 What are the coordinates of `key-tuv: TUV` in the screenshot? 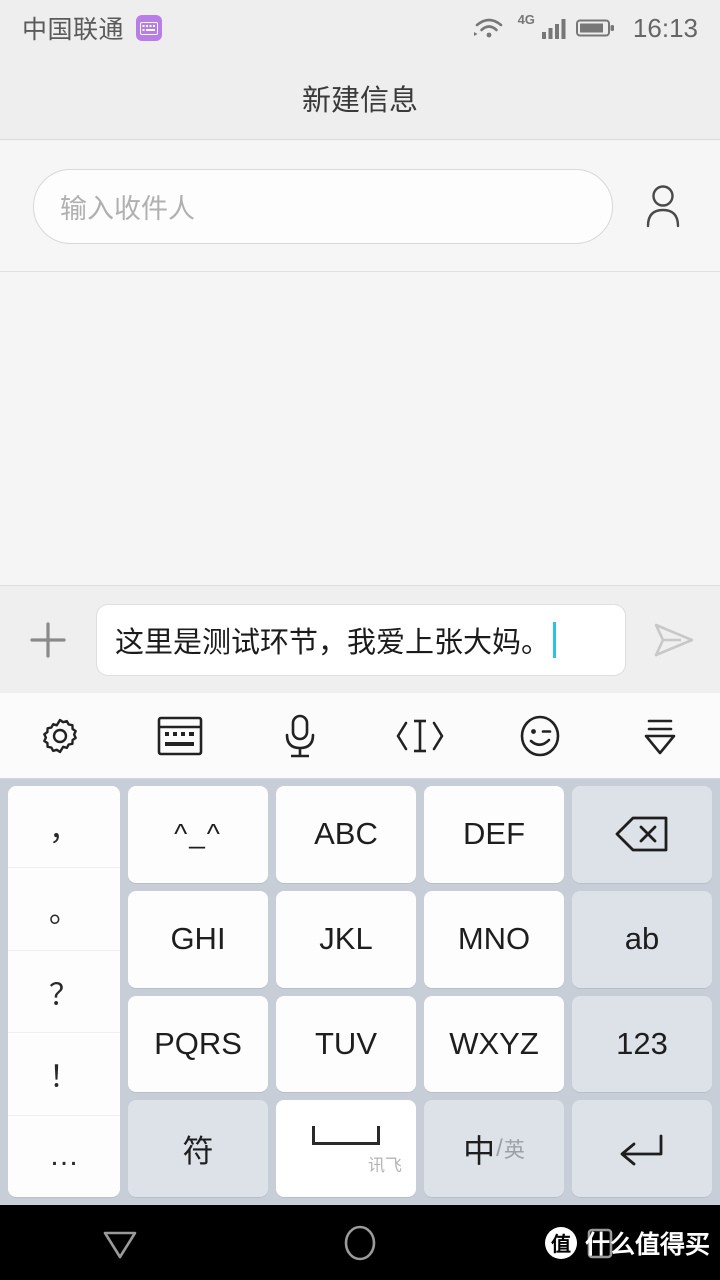 It's located at (346, 1044).